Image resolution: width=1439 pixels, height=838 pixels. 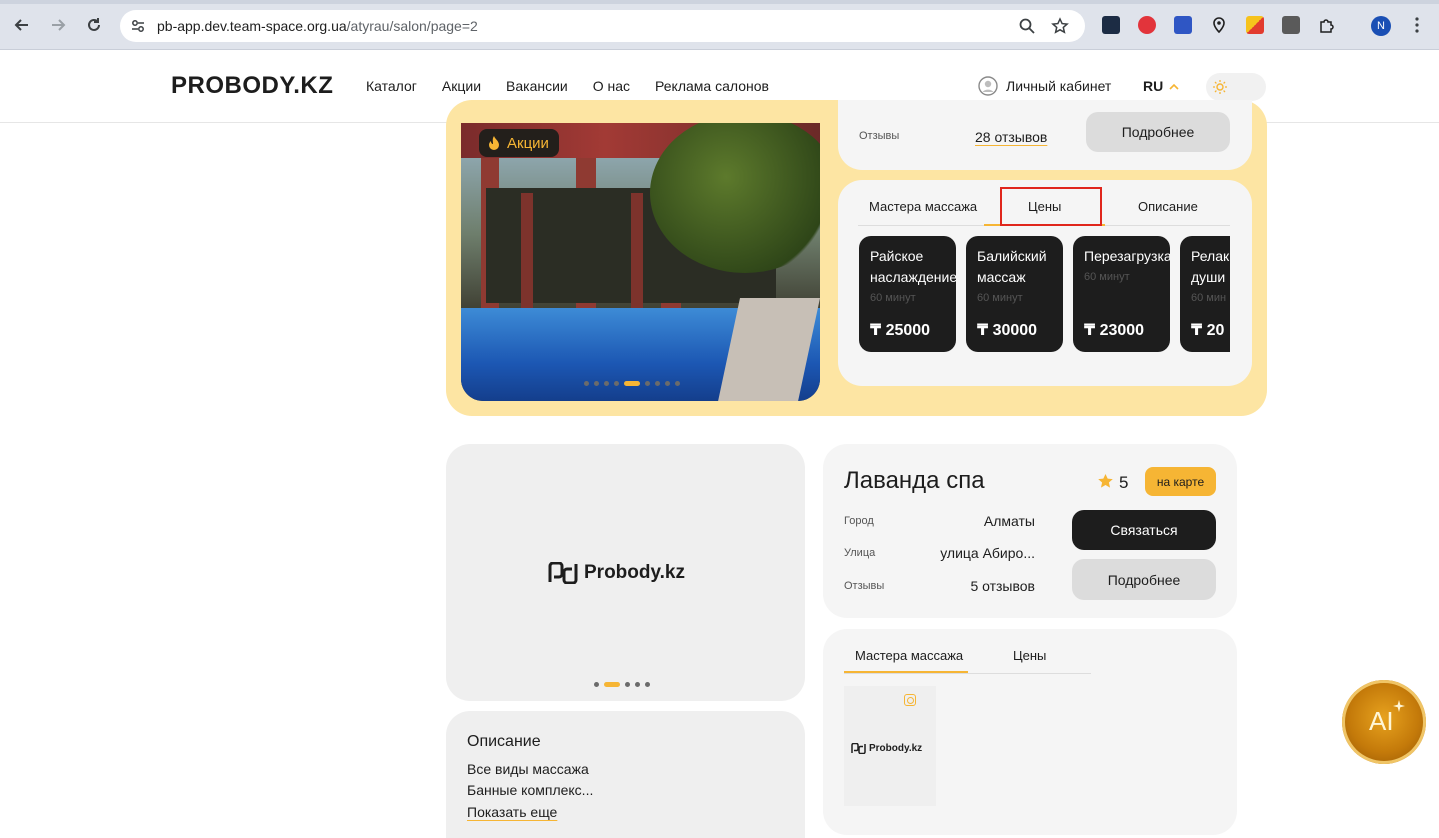 I want to click on show-more-link: Показать еще, so click(x=512, y=812).